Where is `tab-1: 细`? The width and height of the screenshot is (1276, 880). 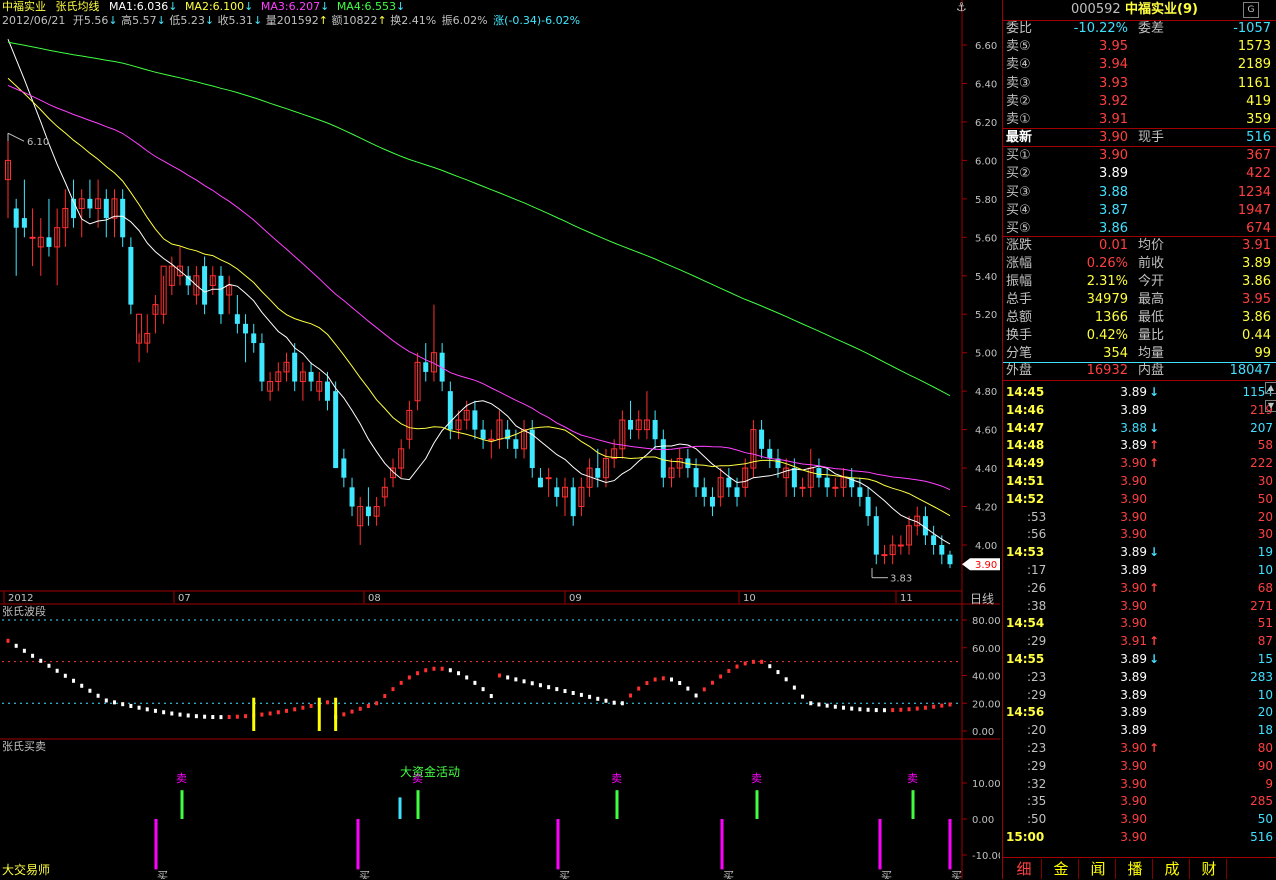
tab-1: 细 is located at coordinates (1024, 869).